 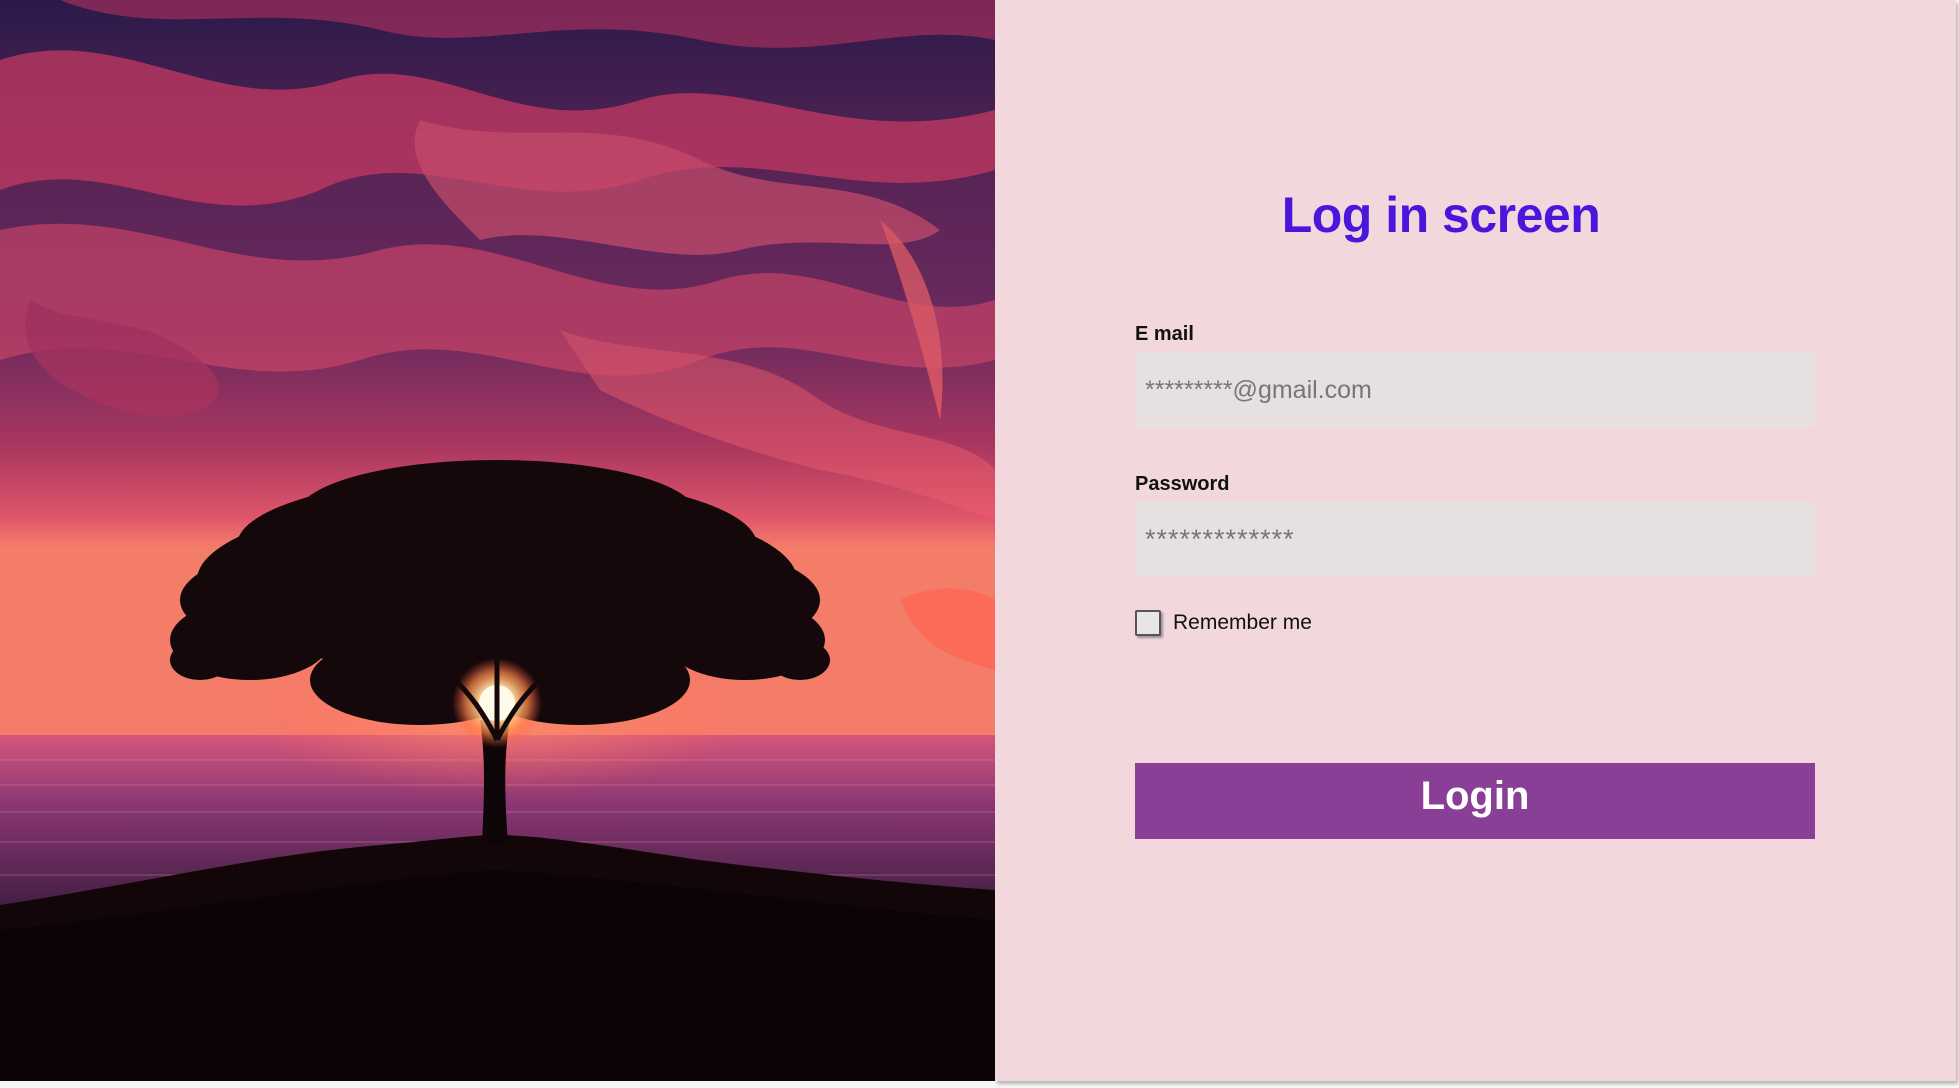 What do you see at coordinates (1441, 215) in the screenshot?
I see `page-title: Log in screen` at bounding box center [1441, 215].